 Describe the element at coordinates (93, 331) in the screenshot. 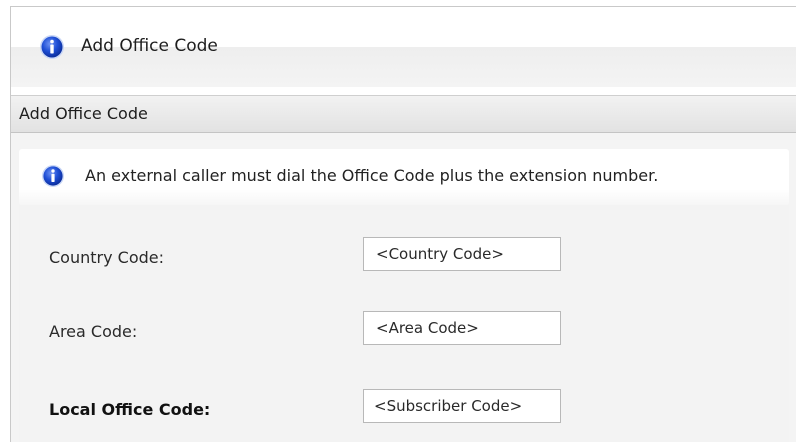

I see `area-code-label: Area Code:` at that location.